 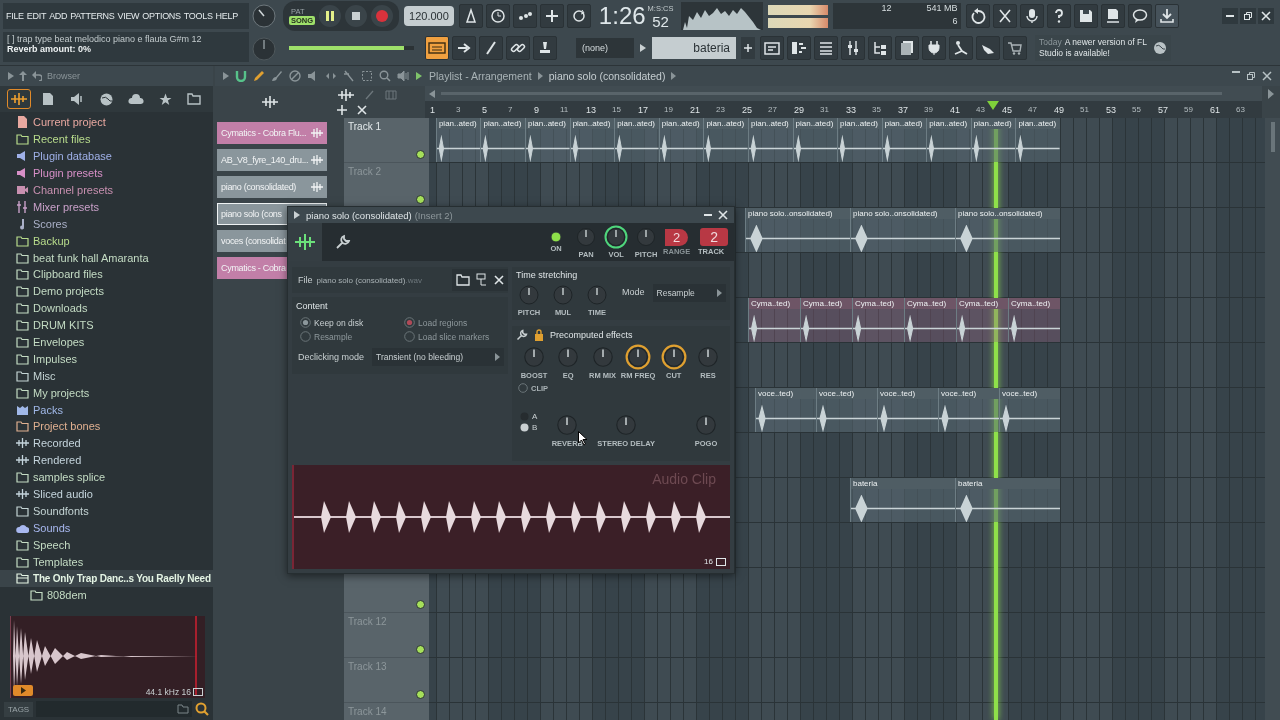 I want to click on browser-item: Rendered, so click(x=106, y=460).